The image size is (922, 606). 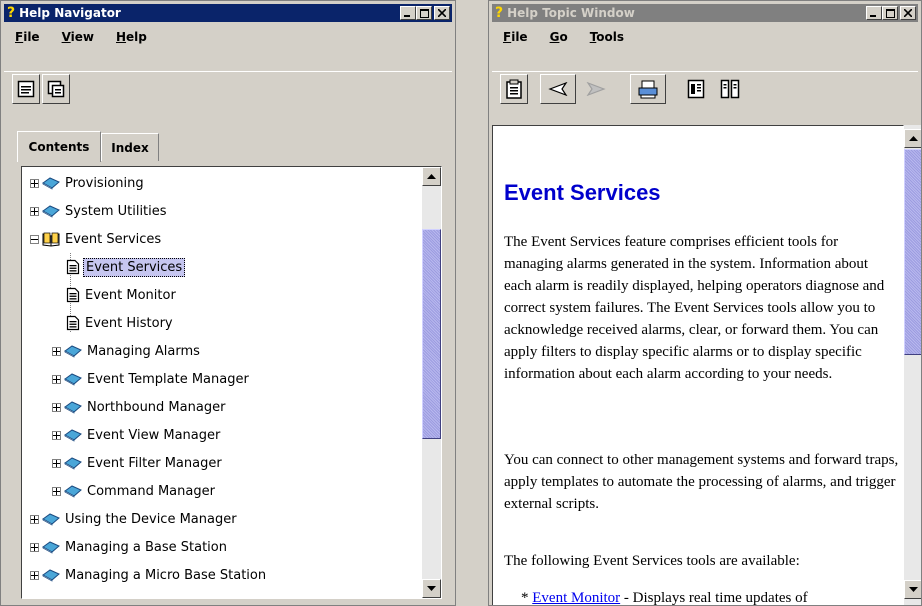 I want to click on tree-item: Event History, so click(x=113, y=323).